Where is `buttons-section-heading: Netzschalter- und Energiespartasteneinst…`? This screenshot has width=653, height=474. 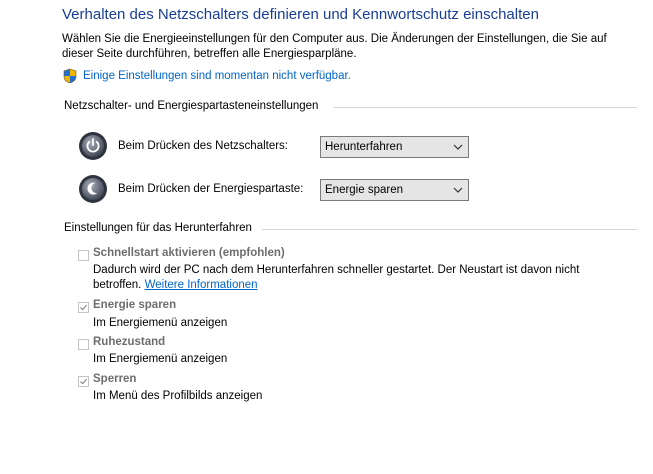
buttons-section-heading: Netzschalter- und Energiespartasteneinst… is located at coordinates (191, 106).